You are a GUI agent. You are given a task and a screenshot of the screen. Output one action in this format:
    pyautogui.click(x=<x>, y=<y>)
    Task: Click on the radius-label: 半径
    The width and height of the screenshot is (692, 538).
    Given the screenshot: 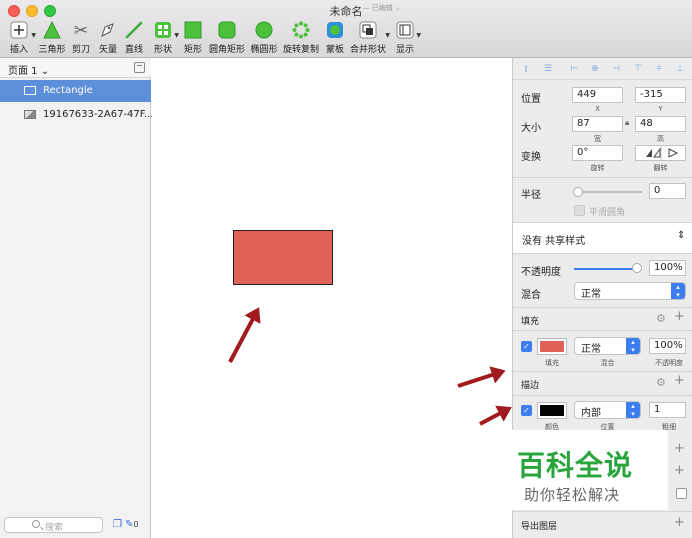 What is the action you would take?
    pyautogui.click(x=531, y=195)
    